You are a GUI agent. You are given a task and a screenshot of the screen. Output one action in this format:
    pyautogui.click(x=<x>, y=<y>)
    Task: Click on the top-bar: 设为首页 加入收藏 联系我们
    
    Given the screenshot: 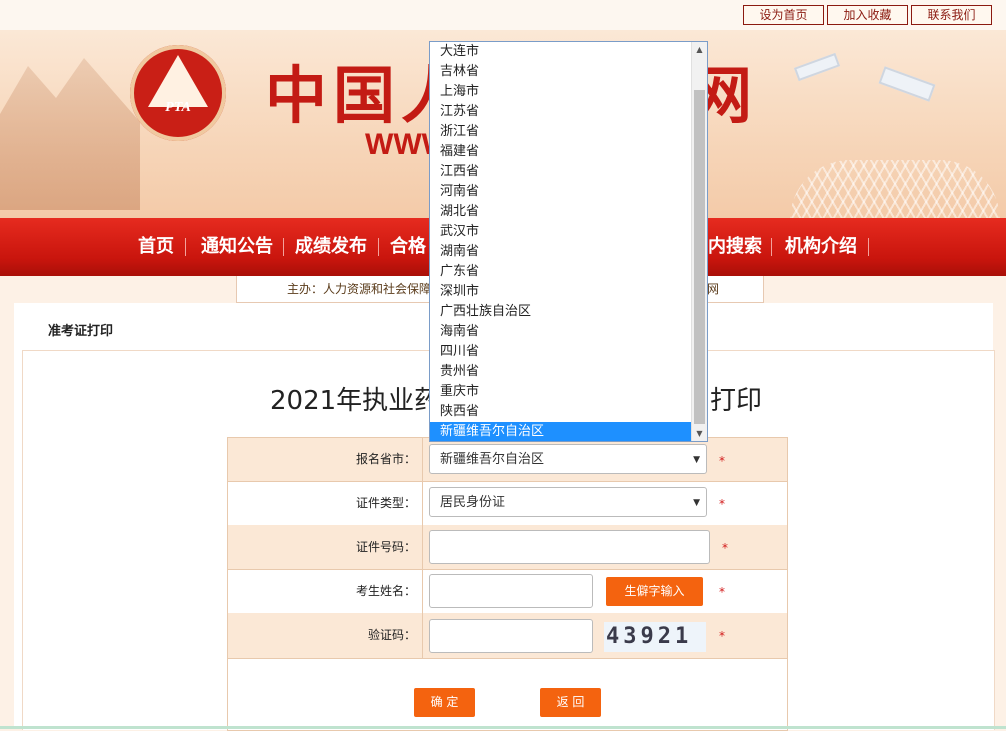 What is the action you would take?
    pyautogui.click(x=503, y=15)
    